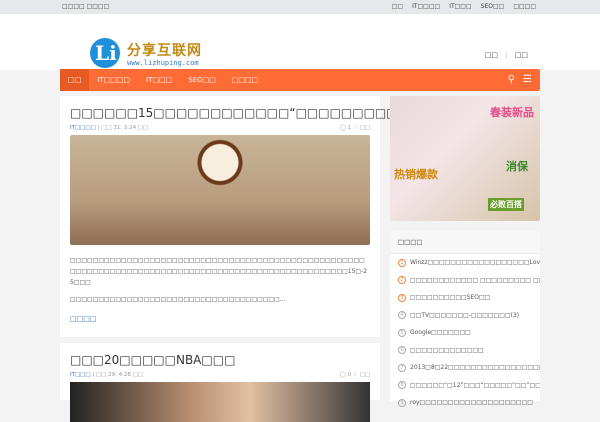 The height and width of the screenshot is (422, 600). I want to click on nav-item: □□□□, so click(245, 80).